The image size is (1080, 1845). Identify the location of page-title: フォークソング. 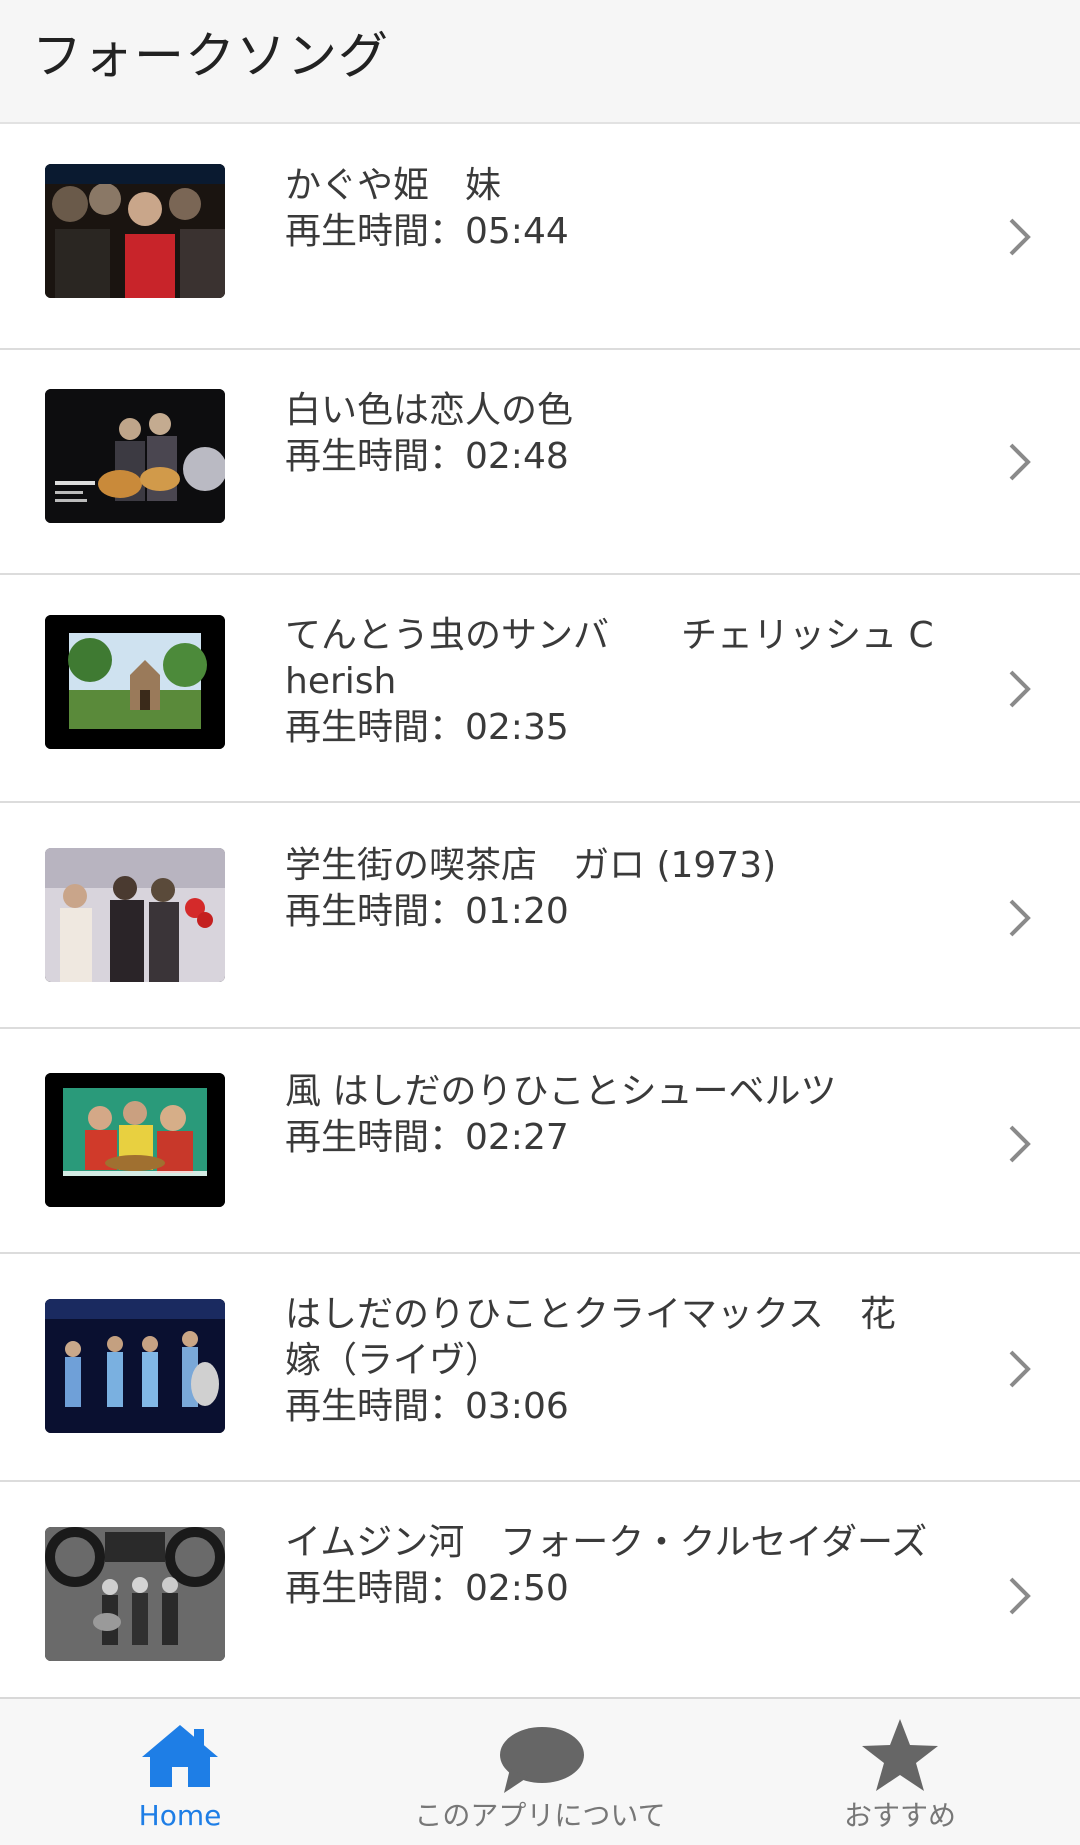
(210, 56).